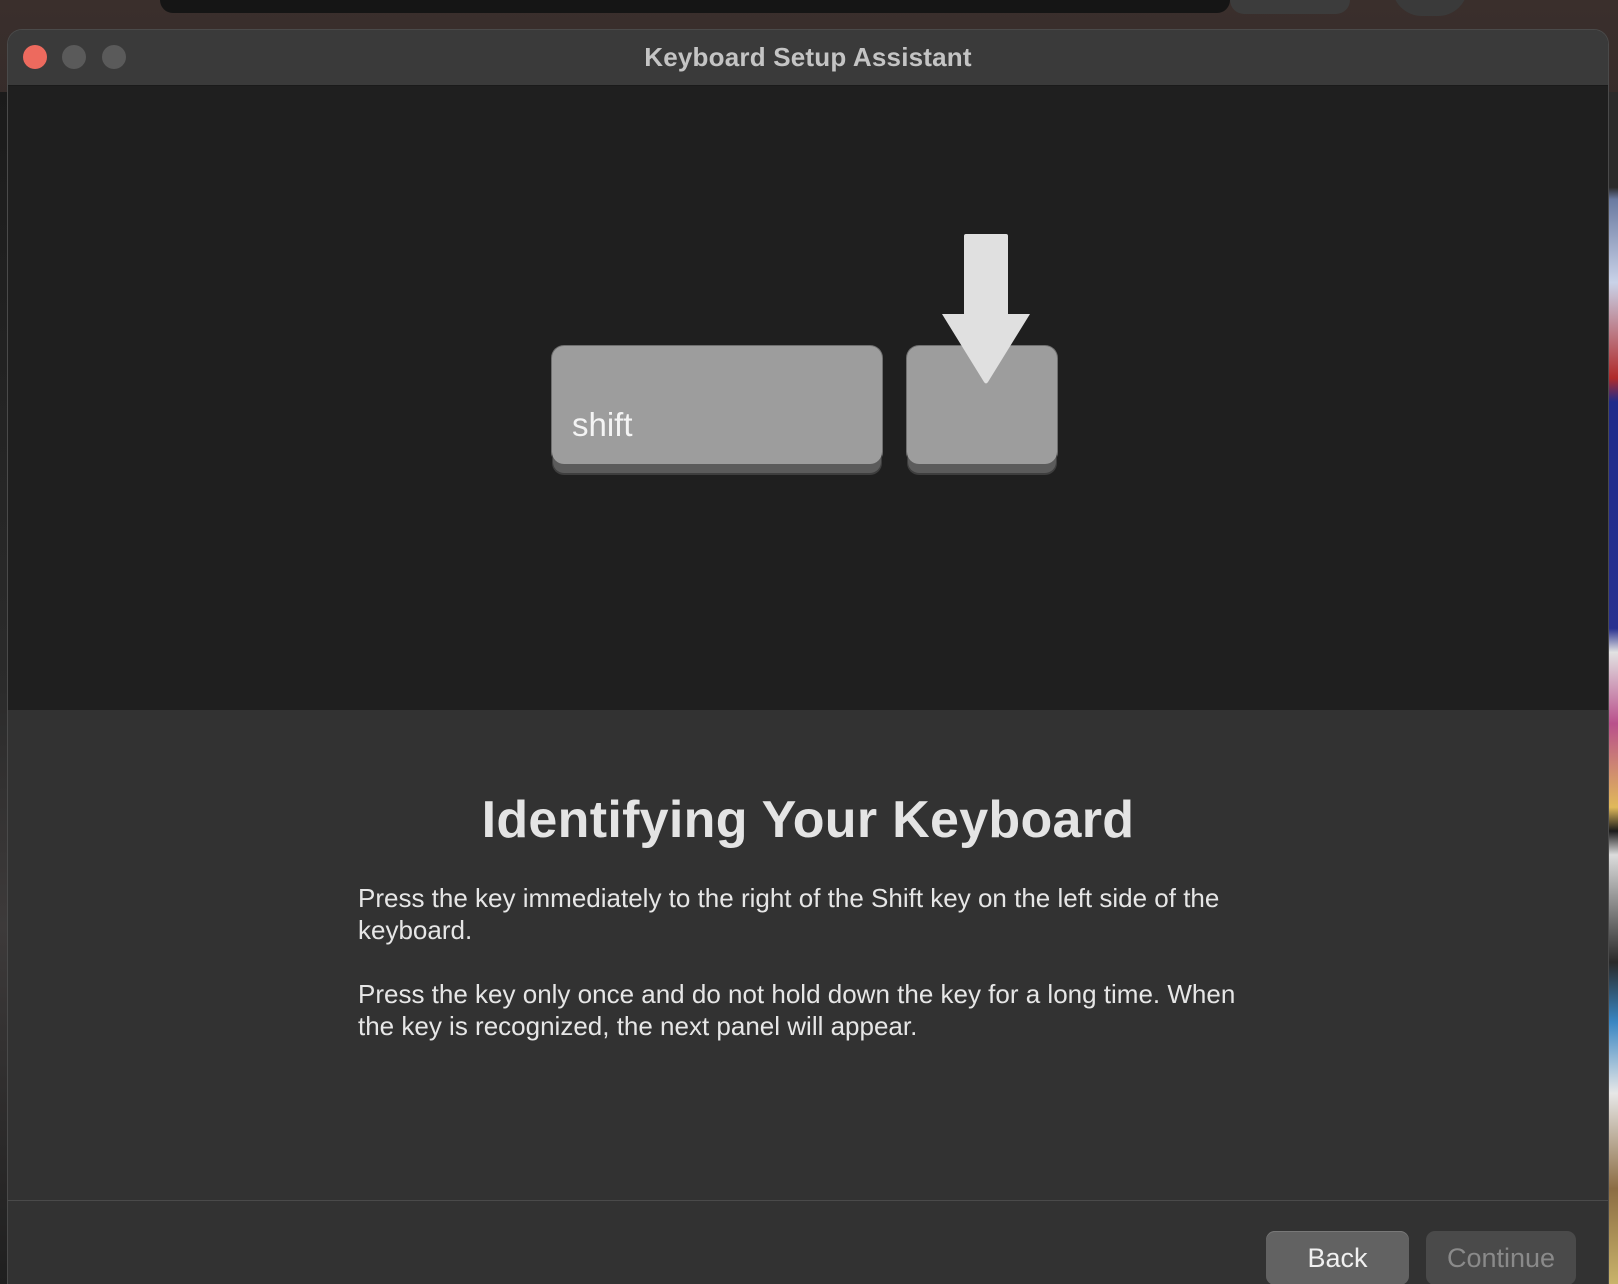 Image resolution: width=1618 pixels, height=1284 pixels. Describe the element at coordinates (1613, 688) in the screenshot. I see `background-right-strip` at that location.